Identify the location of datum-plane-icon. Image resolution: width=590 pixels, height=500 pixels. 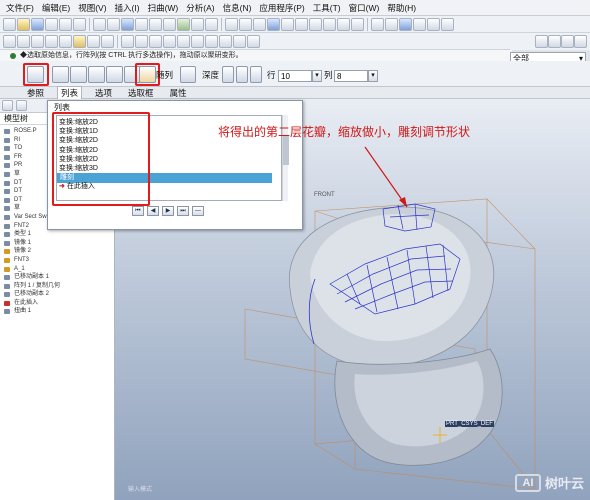
(9, 41).